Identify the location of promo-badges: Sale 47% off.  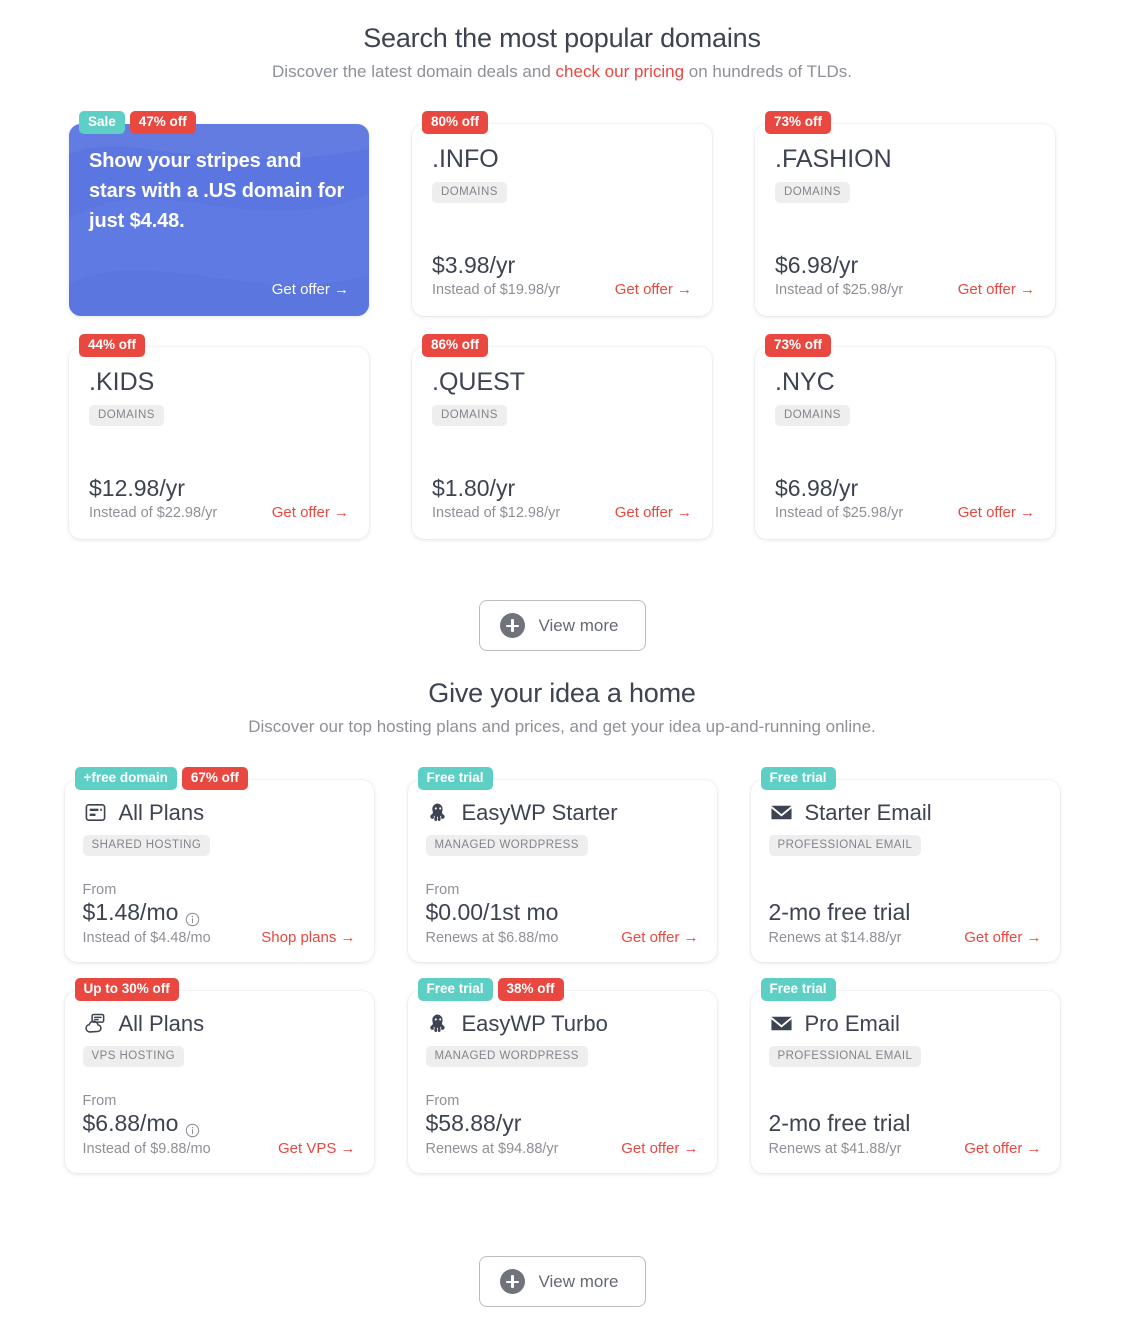
(137, 122).